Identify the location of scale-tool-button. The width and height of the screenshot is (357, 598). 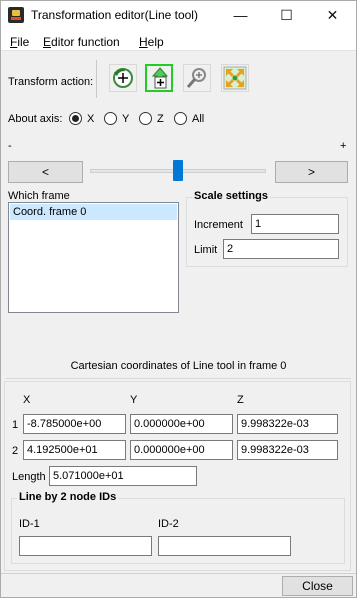
(197, 78).